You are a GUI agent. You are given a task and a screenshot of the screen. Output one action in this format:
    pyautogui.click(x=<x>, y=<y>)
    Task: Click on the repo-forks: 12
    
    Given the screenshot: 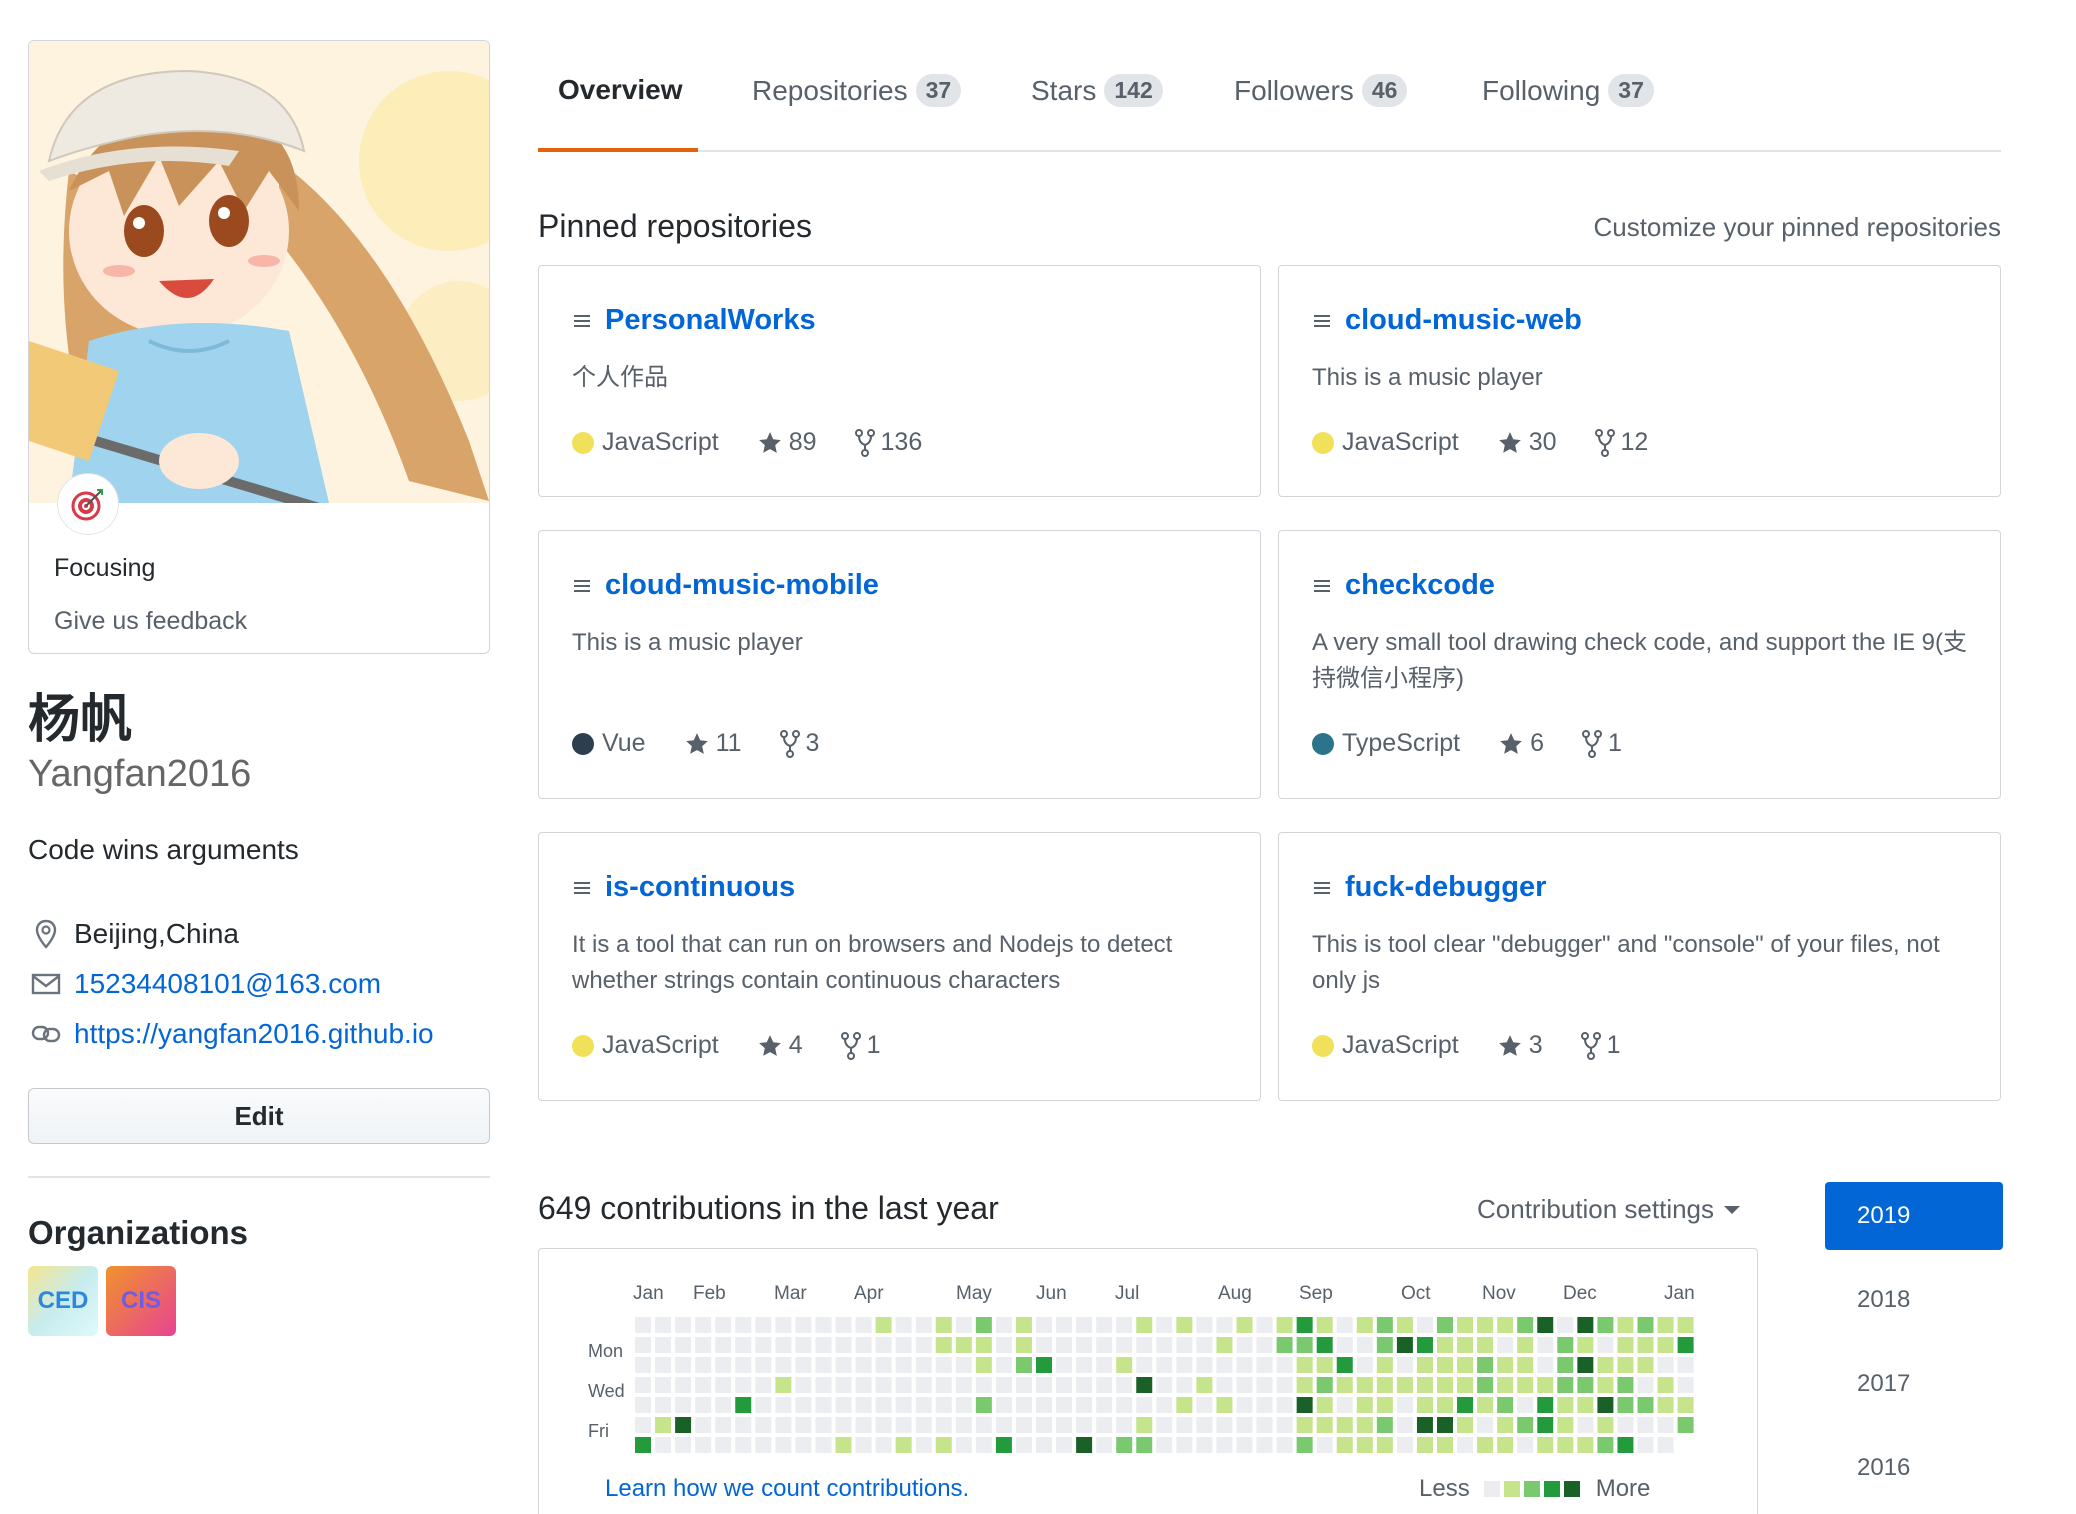 What is the action you would take?
    pyautogui.click(x=1621, y=442)
    